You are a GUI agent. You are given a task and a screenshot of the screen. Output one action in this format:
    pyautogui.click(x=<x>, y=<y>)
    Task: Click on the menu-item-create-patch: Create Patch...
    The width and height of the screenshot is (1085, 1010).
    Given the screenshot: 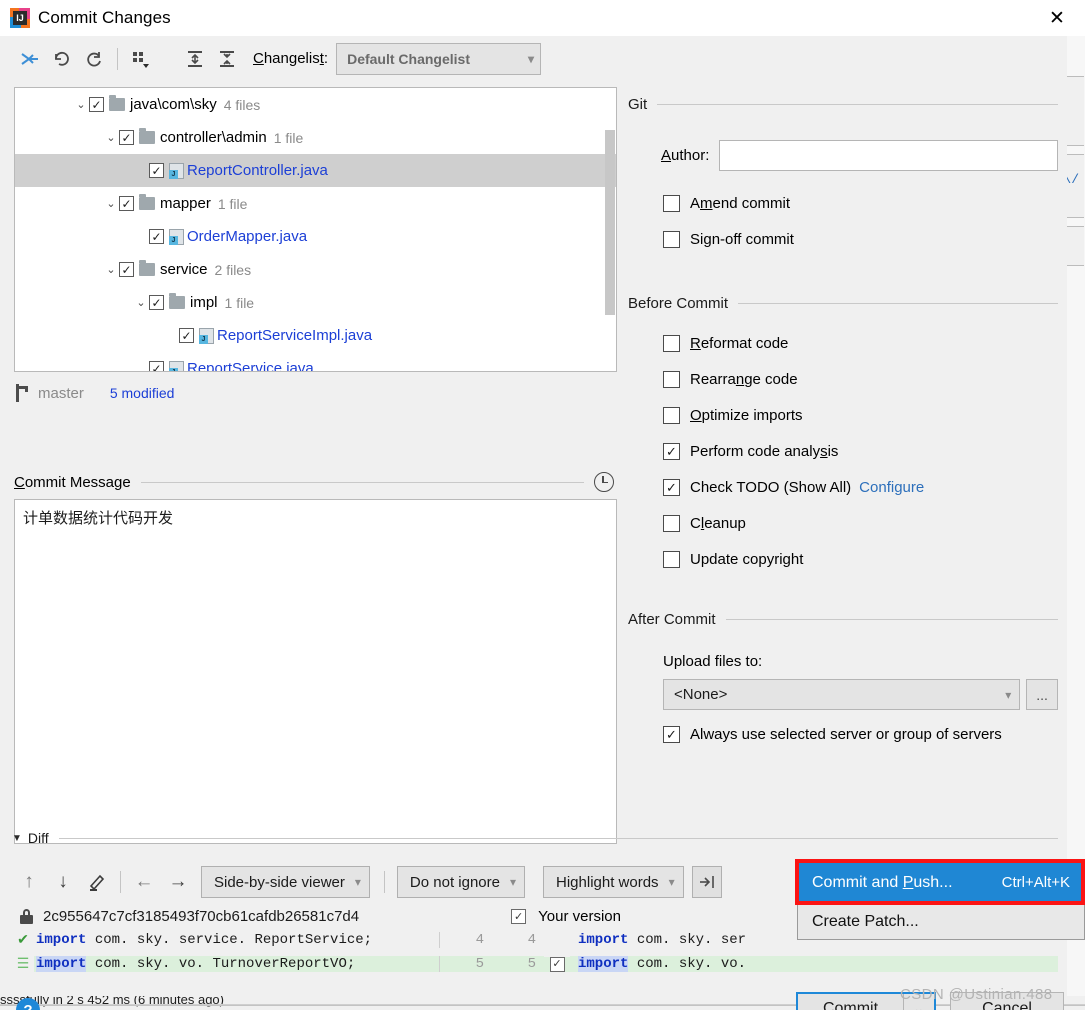 What is the action you would take?
    pyautogui.click(x=941, y=921)
    